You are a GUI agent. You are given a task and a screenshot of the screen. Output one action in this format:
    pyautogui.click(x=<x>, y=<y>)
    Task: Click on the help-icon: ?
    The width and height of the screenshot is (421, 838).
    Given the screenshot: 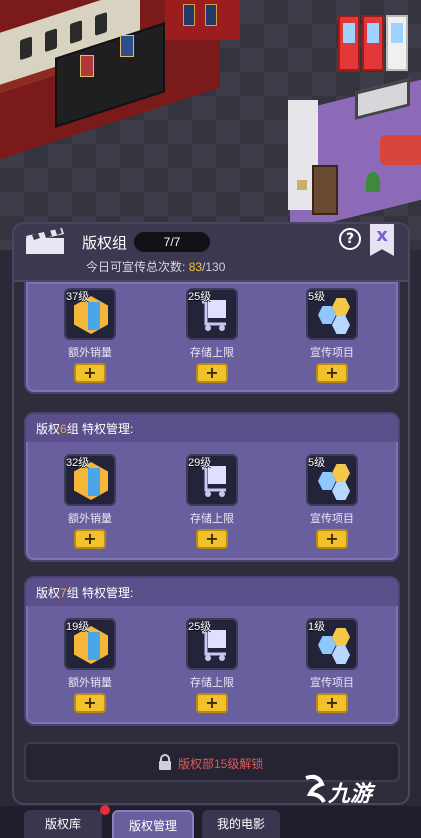 What is the action you would take?
    pyautogui.click(x=350, y=239)
    